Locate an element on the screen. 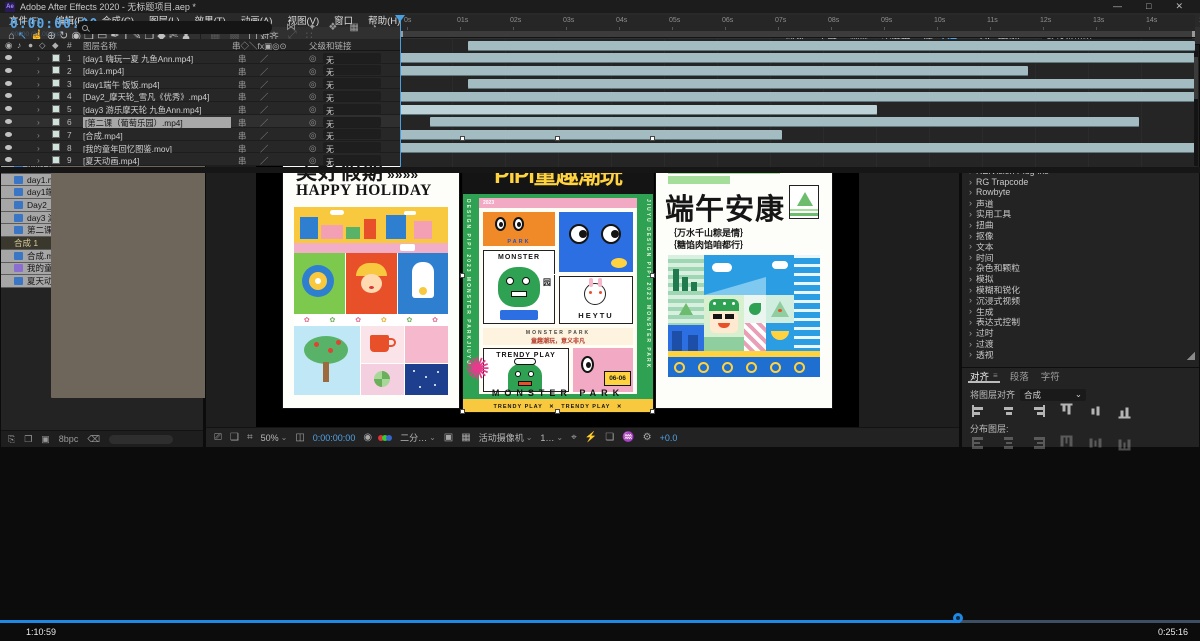  anchor-point is located at coordinates (557, 274).